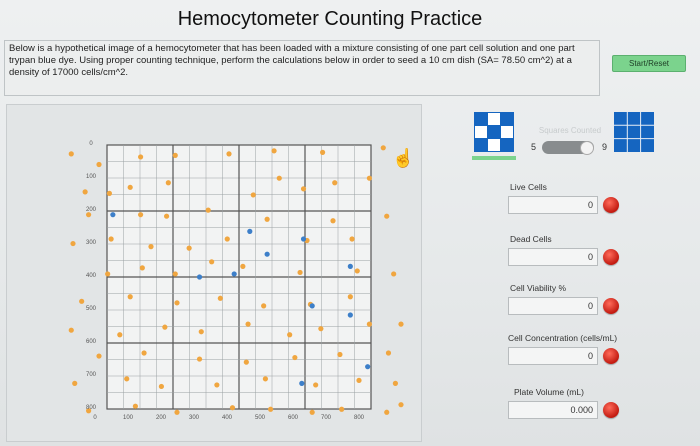 The image size is (700, 446). What do you see at coordinates (563, 338) in the screenshot?
I see `cell-concentration-label: Cell Concentration (cells/mL)` at bounding box center [563, 338].